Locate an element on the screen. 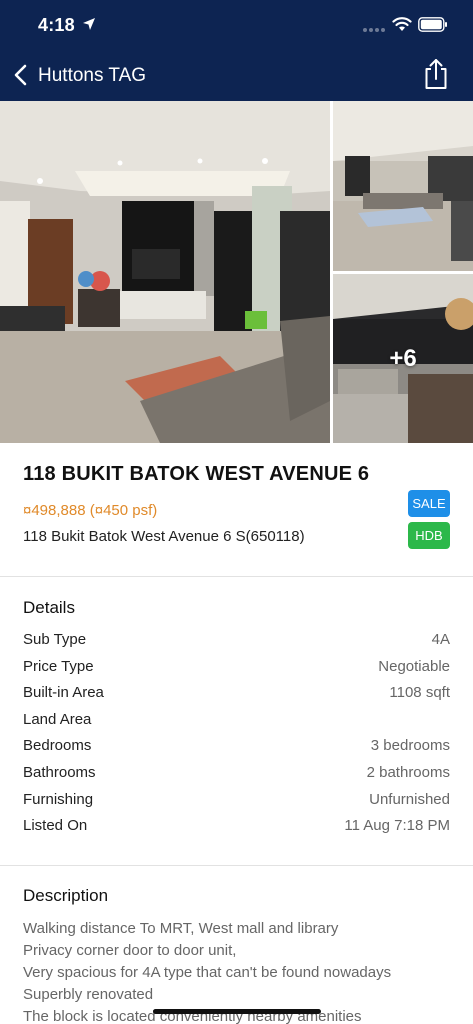  detail-row-built-in-area: Built-in Area 1108 sqft is located at coordinates (236, 697).